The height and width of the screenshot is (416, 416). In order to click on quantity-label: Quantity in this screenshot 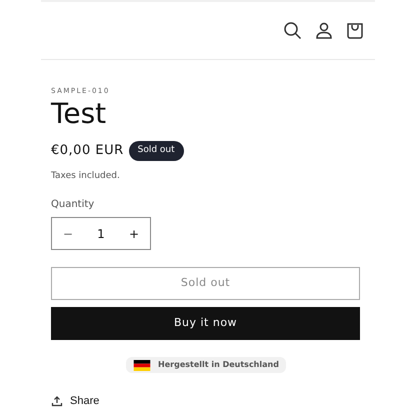, I will do `click(73, 205)`.